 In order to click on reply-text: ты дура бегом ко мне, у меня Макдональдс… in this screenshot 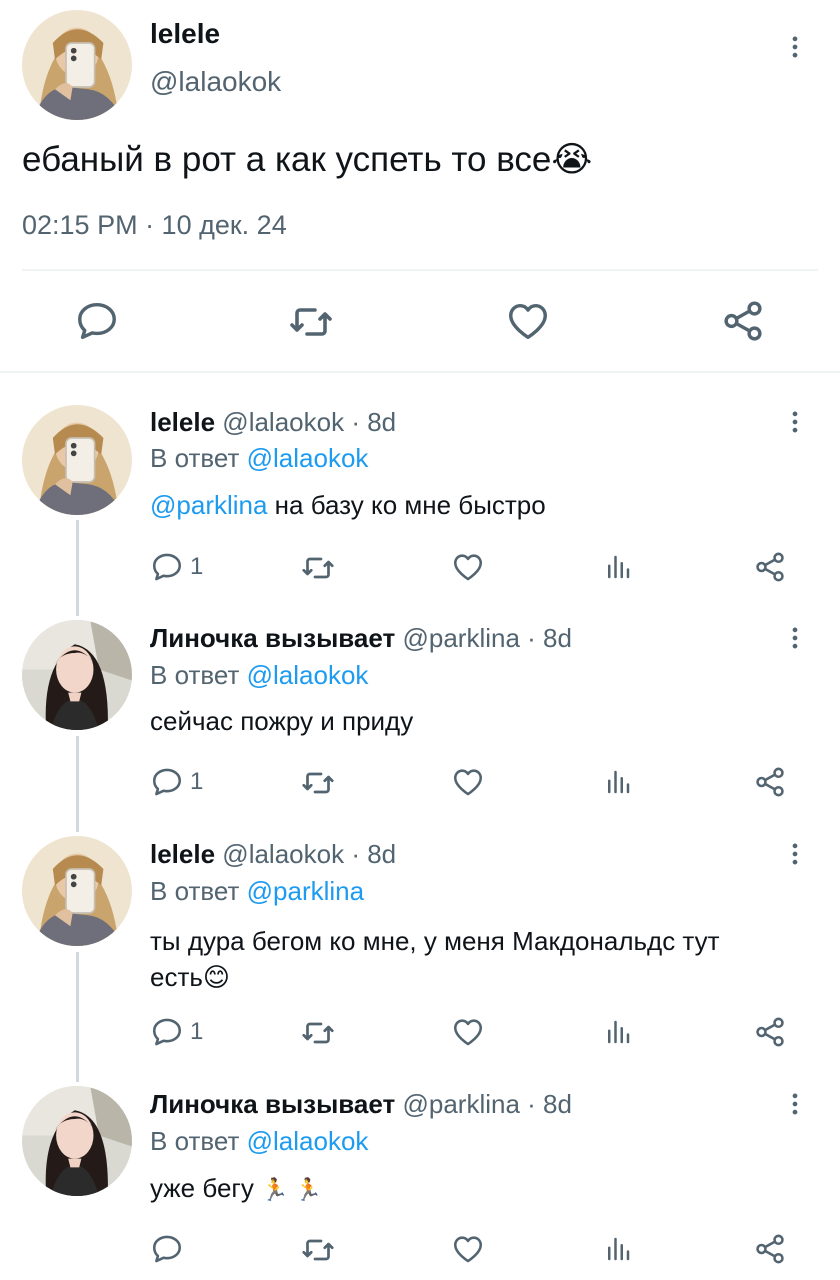, I will do `click(435, 959)`.